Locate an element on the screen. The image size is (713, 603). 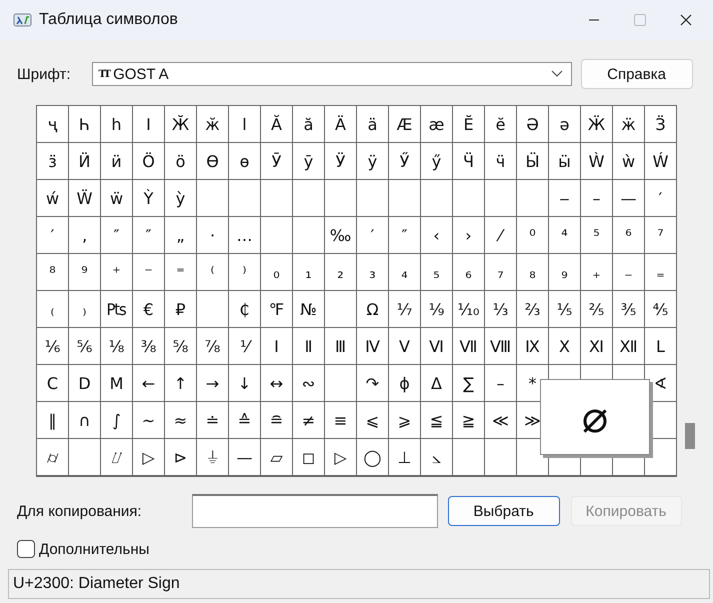
glyph-cell: ⅞ is located at coordinates (212, 345).